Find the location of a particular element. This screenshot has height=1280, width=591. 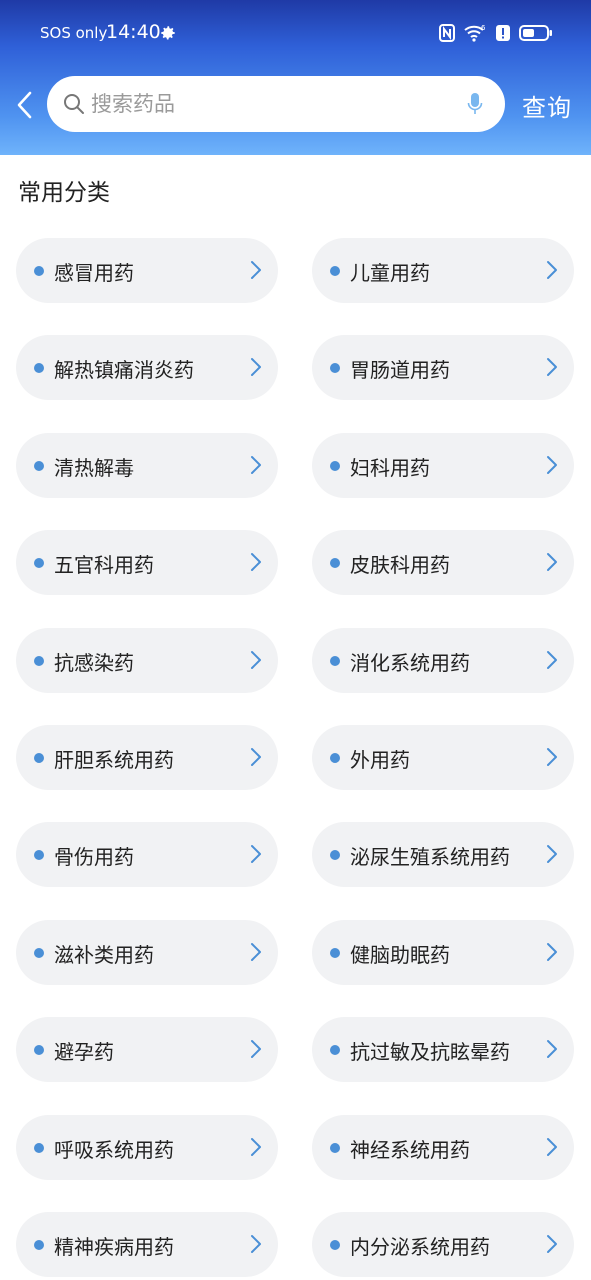

gear-icon is located at coordinates (168, 33).